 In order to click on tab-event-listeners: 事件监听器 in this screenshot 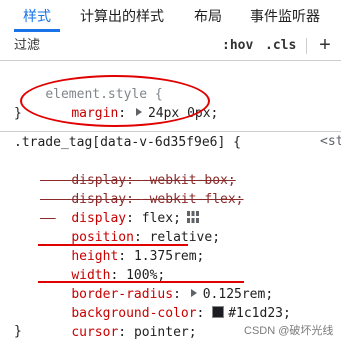, I will do `click(285, 16)`.